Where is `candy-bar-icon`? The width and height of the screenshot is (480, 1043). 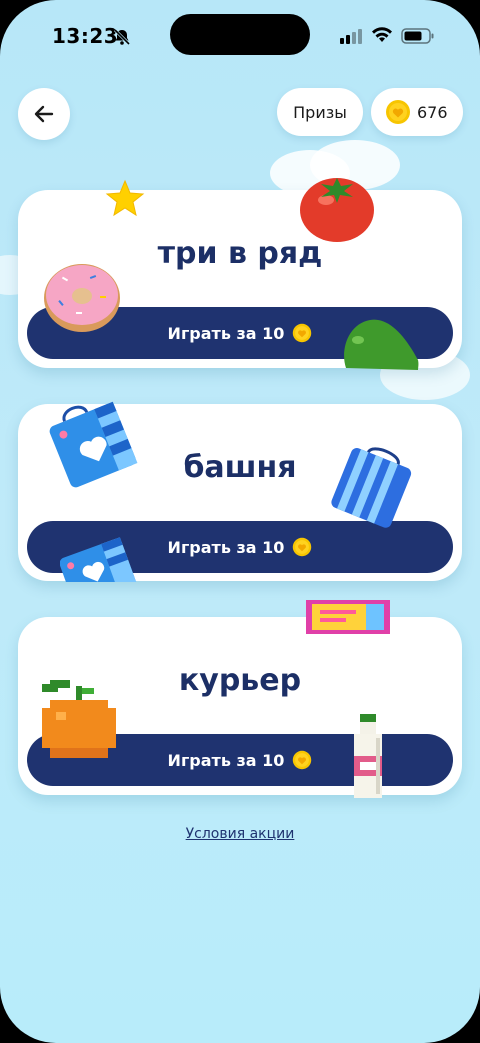
candy-bar-icon is located at coordinates (348, 617).